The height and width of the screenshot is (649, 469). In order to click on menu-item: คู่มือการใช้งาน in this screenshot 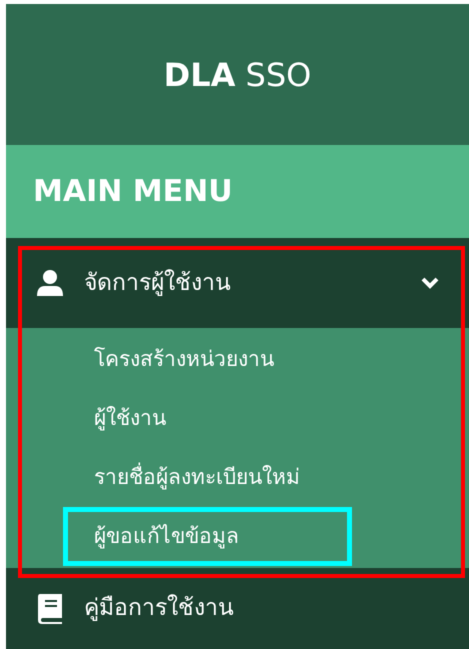, I will do `click(237, 608)`.